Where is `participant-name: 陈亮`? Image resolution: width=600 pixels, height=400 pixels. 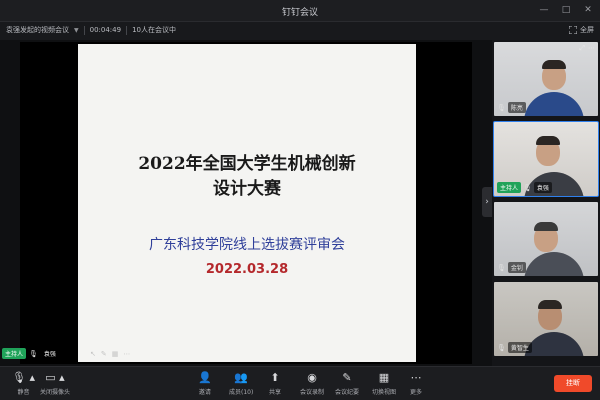 participant-name: 陈亮 is located at coordinates (516, 107).